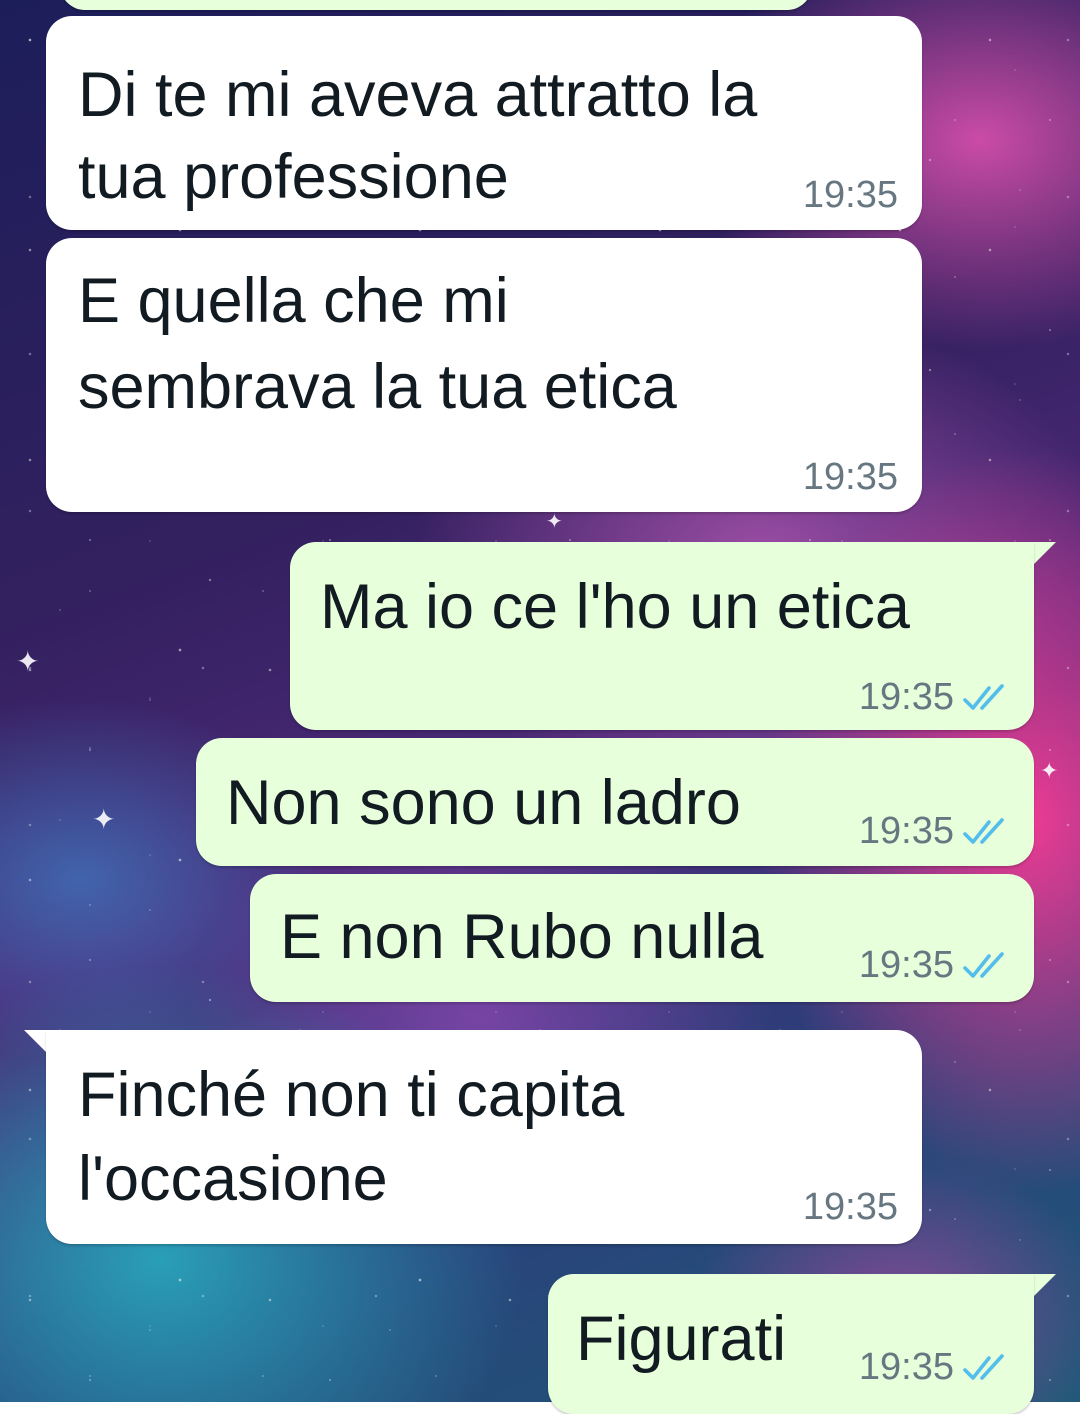 This screenshot has height=1414, width=1080. I want to click on message-bubble-partial, so click(436, 5).